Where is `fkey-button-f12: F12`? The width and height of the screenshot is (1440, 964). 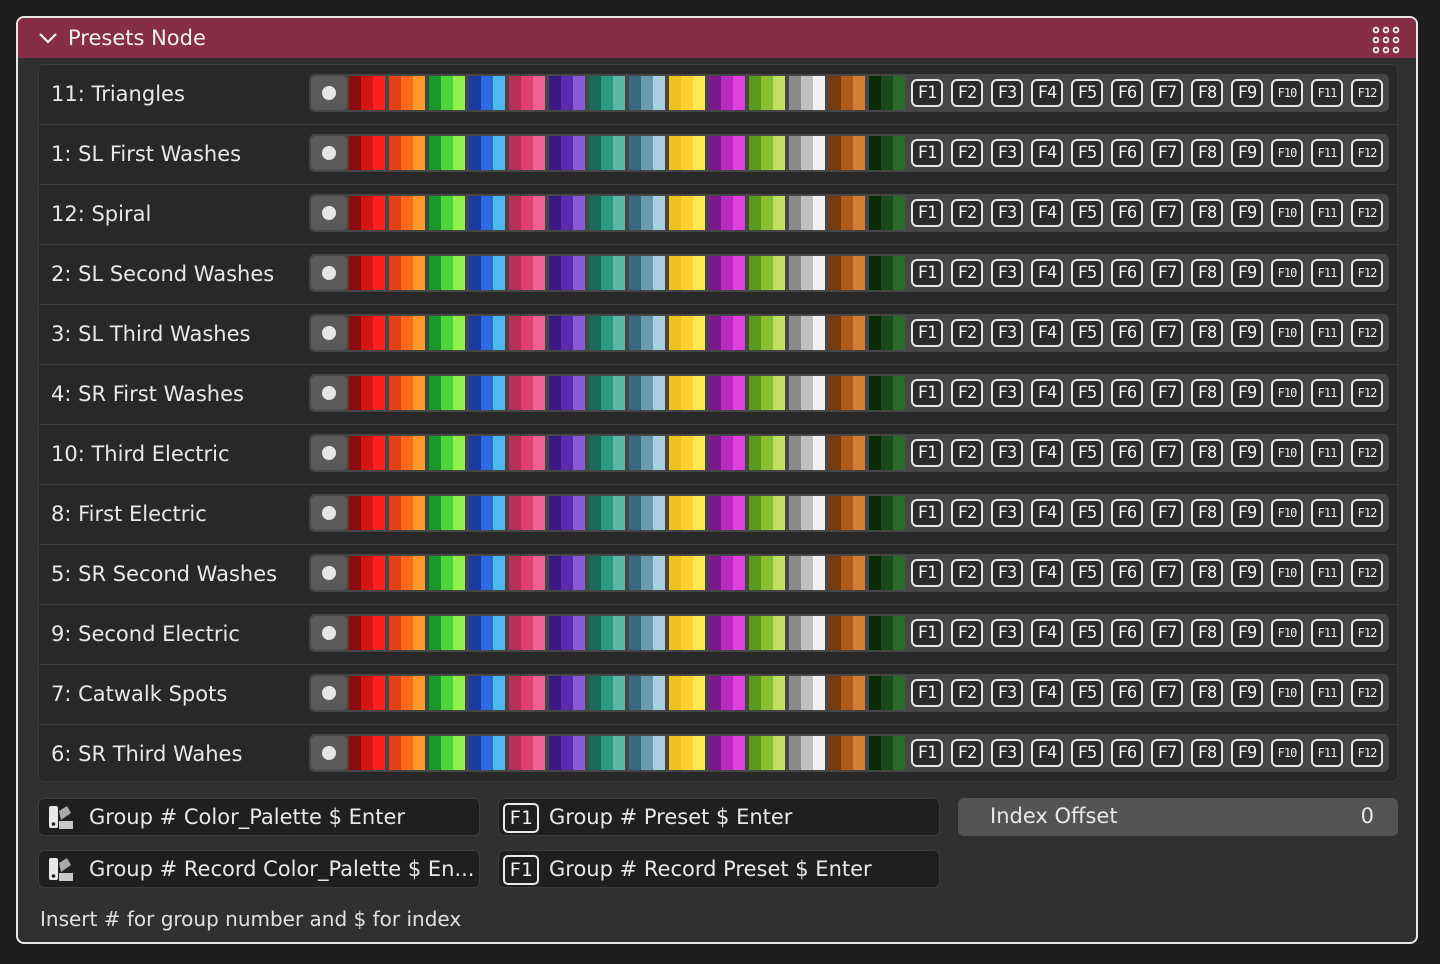 fkey-button-f12: F12 is located at coordinates (1367, 393).